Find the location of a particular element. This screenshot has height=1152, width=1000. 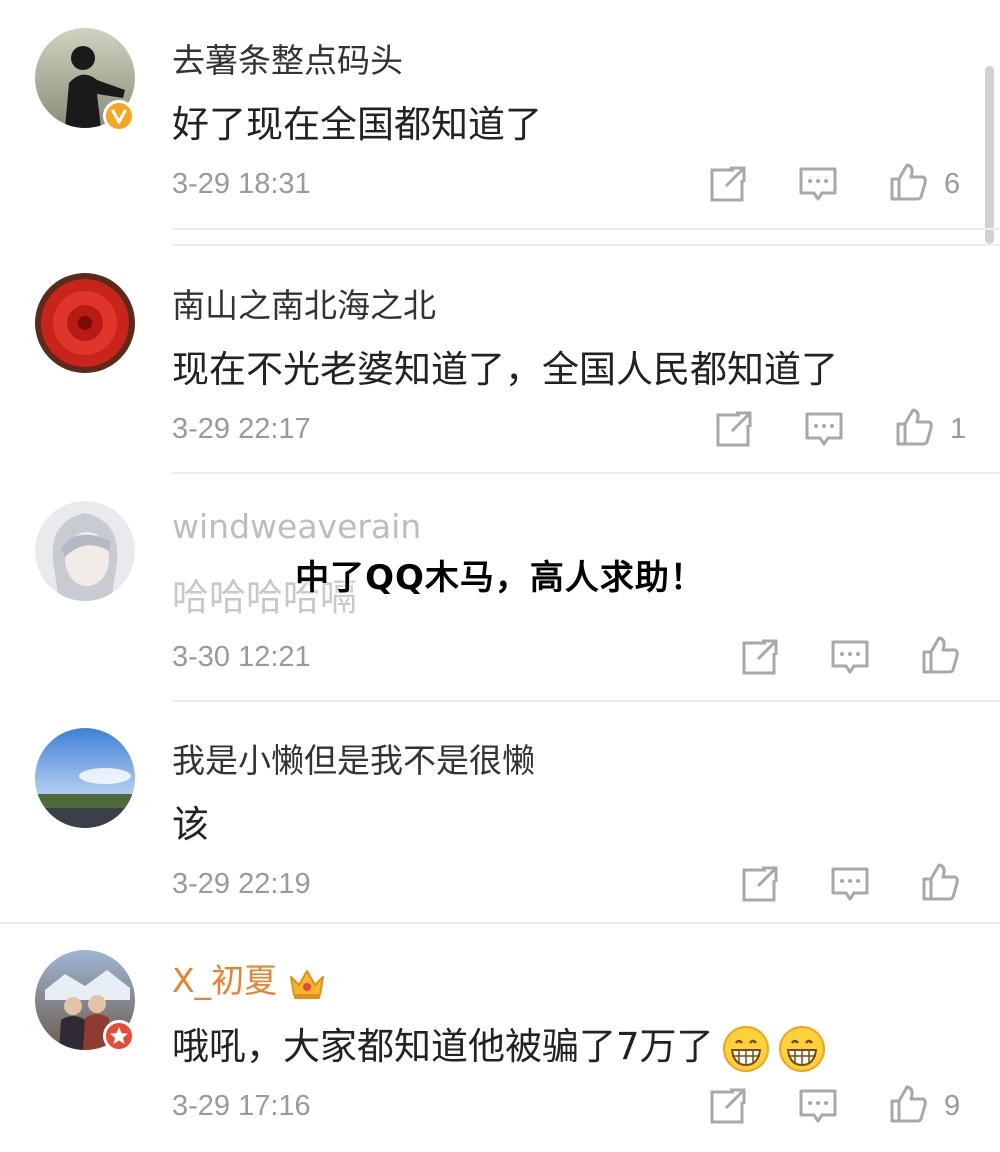

username-text: X_初夏 is located at coordinates (225, 980).